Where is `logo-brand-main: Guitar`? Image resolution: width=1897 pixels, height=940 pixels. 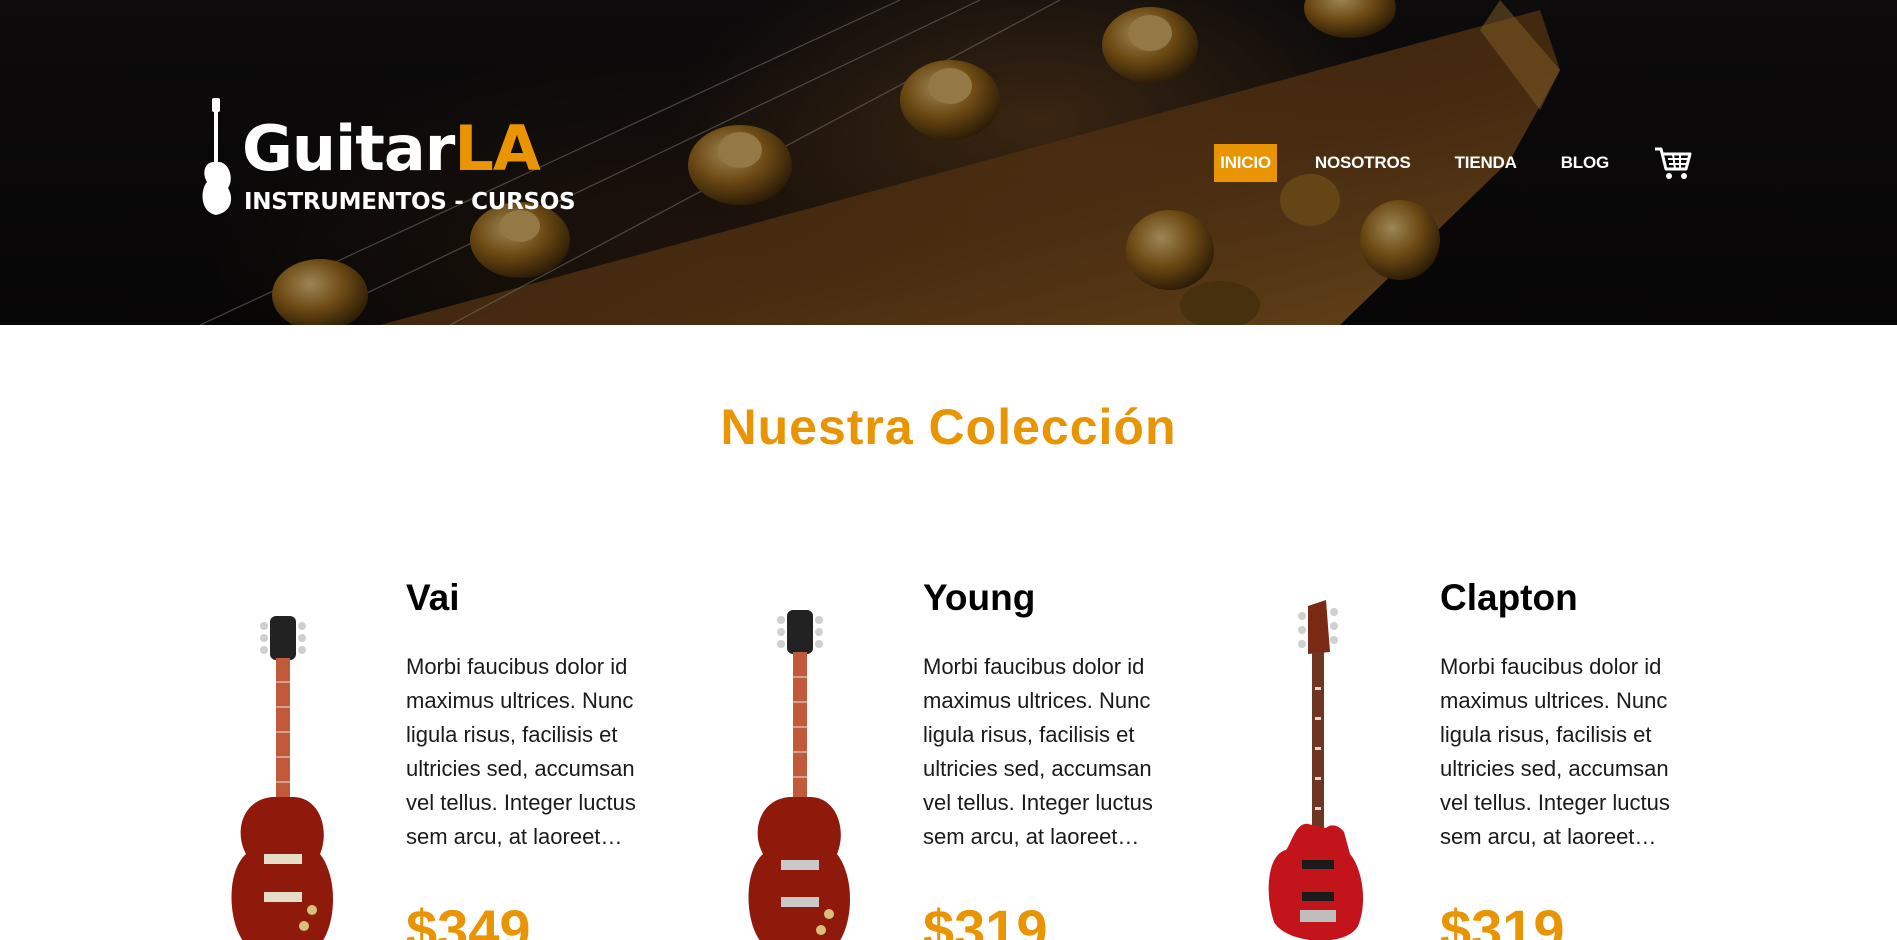 logo-brand-main: Guitar is located at coordinates (348, 148).